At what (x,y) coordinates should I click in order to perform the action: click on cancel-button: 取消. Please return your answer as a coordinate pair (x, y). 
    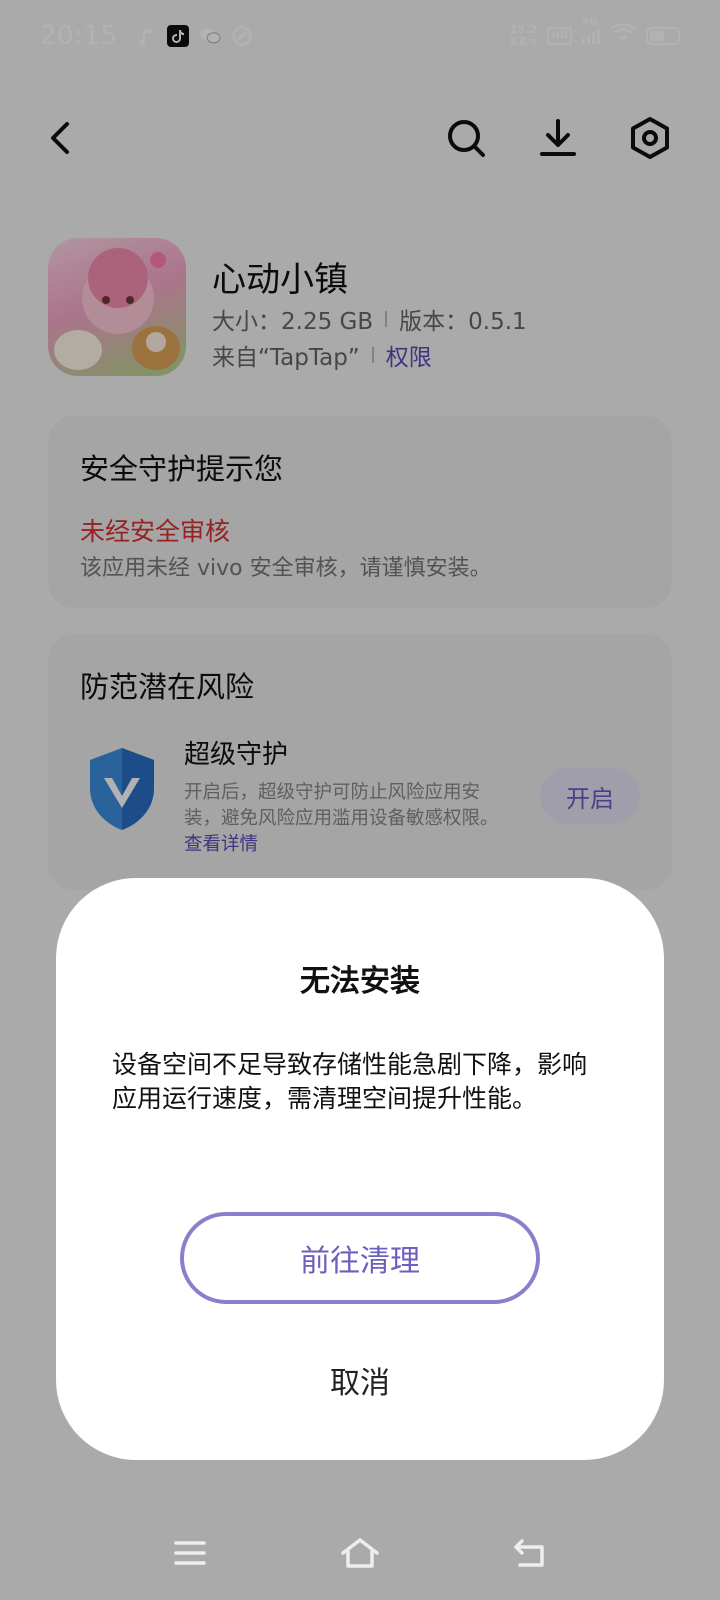
    Looking at the image, I should click on (360, 1380).